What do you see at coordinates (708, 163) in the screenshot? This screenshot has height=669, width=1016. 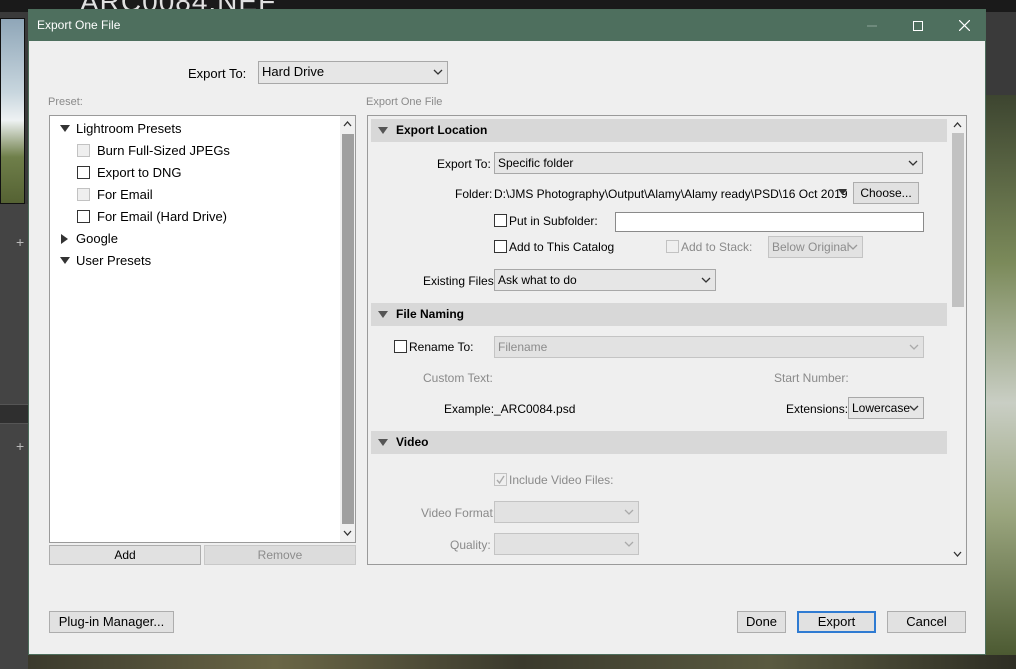 I see `location-export-to-select: Specific folder` at bounding box center [708, 163].